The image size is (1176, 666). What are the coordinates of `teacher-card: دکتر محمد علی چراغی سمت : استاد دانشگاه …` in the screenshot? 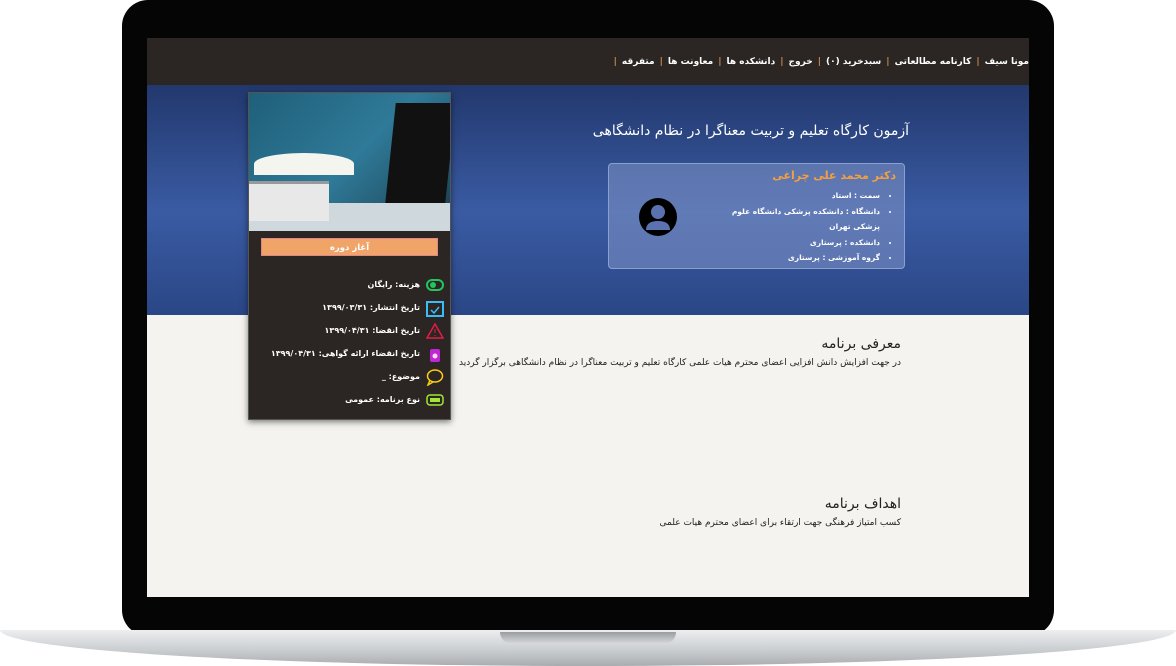 It's located at (756, 216).